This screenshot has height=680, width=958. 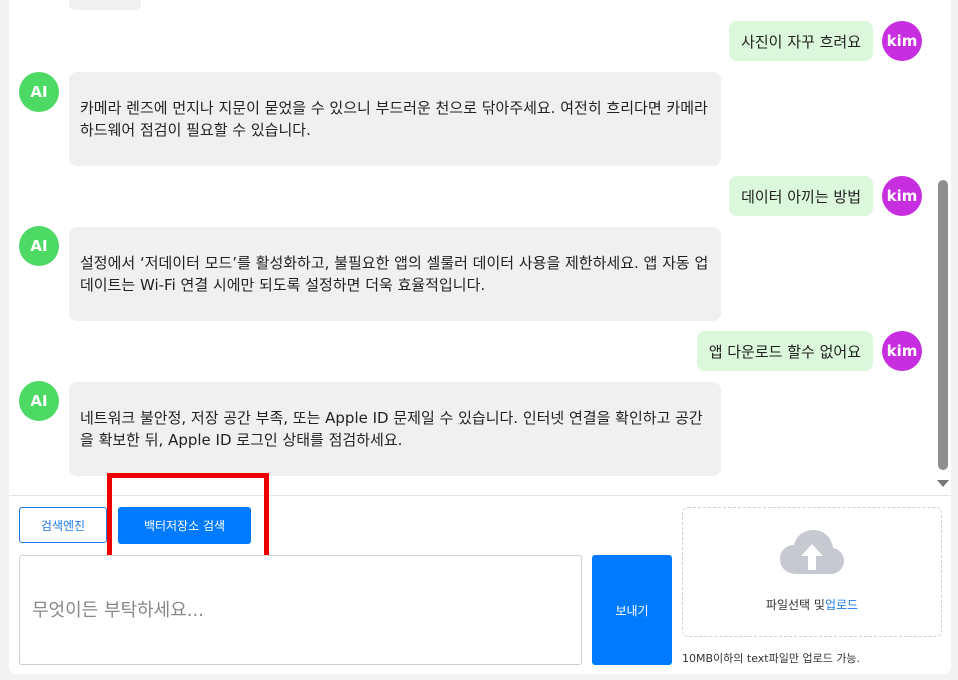 What do you see at coordinates (943, 483) in the screenshot?
I see `scroll-down-arrow-icon` at bounding box center [943, 483].